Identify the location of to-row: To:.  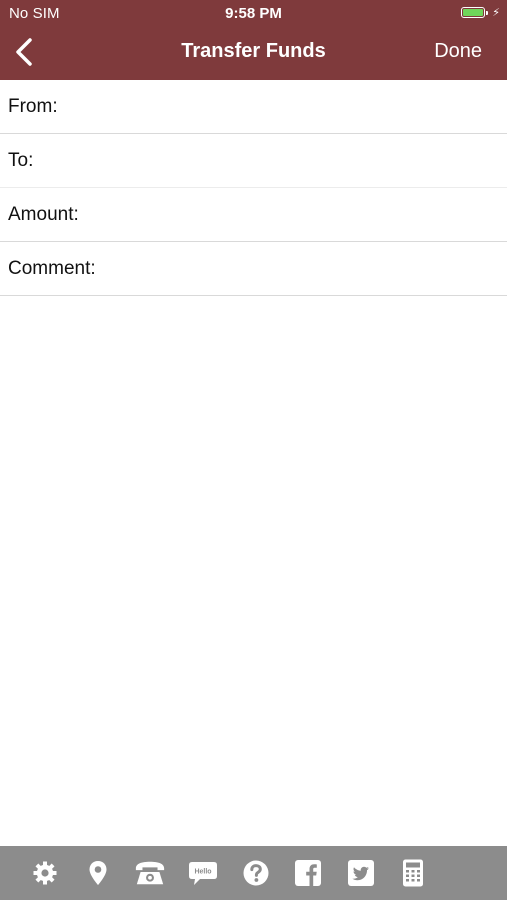
(253, 161).